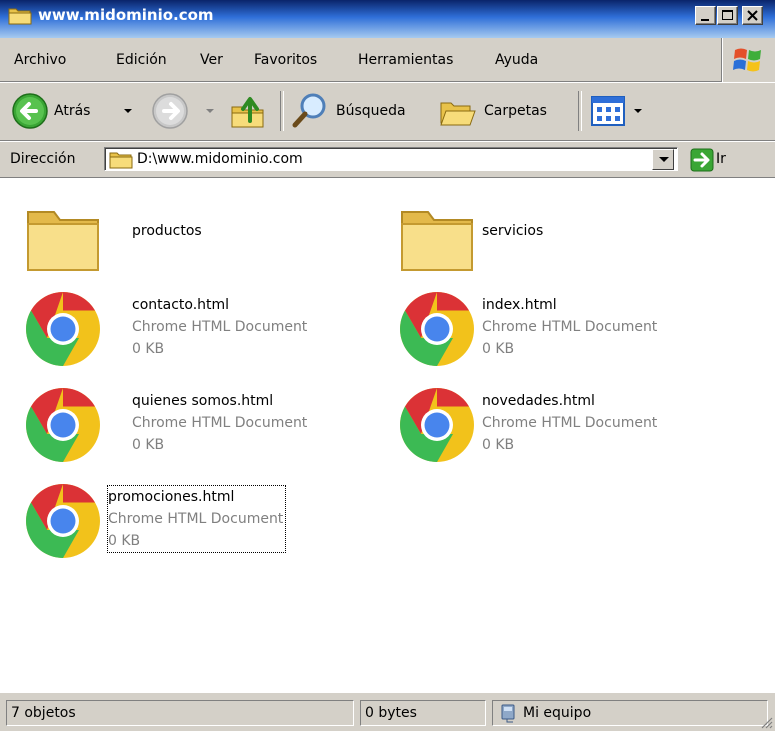 Image resolution: width=775 pixels, height=731 pixels. I want to click on back-button: Atrás, so click(78, 111).